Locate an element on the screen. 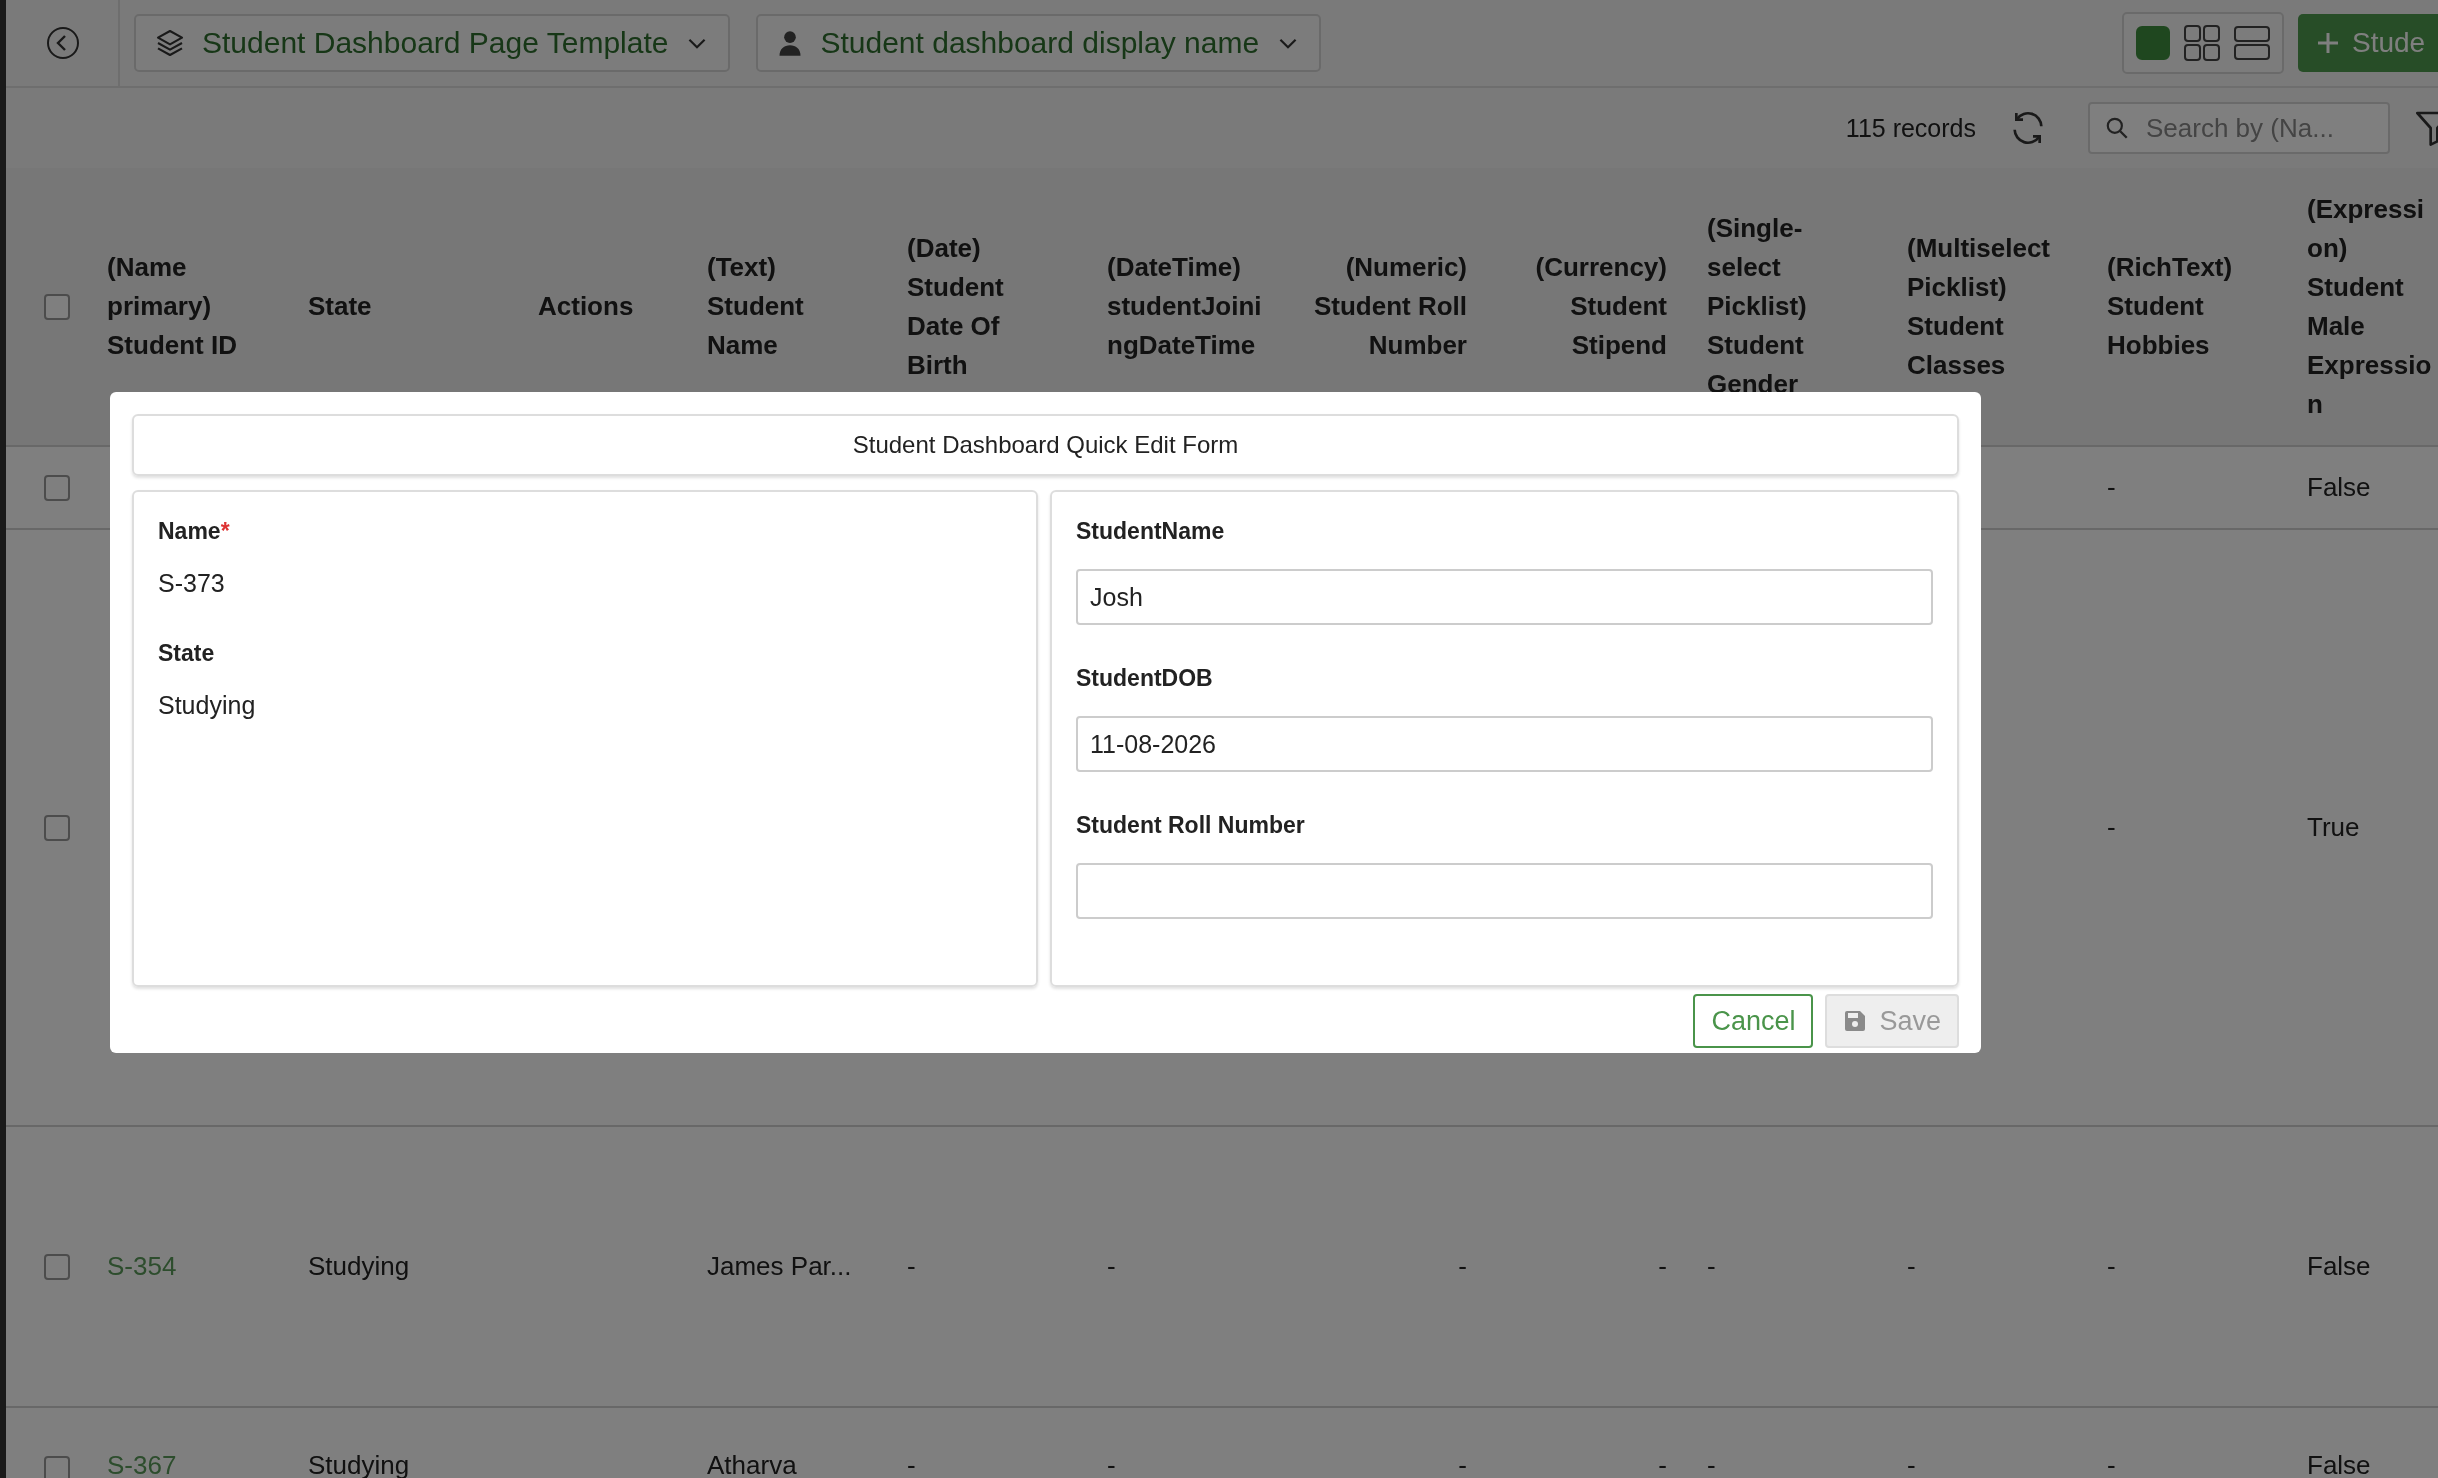  grid-icon is located at coordinates (2202, 43).